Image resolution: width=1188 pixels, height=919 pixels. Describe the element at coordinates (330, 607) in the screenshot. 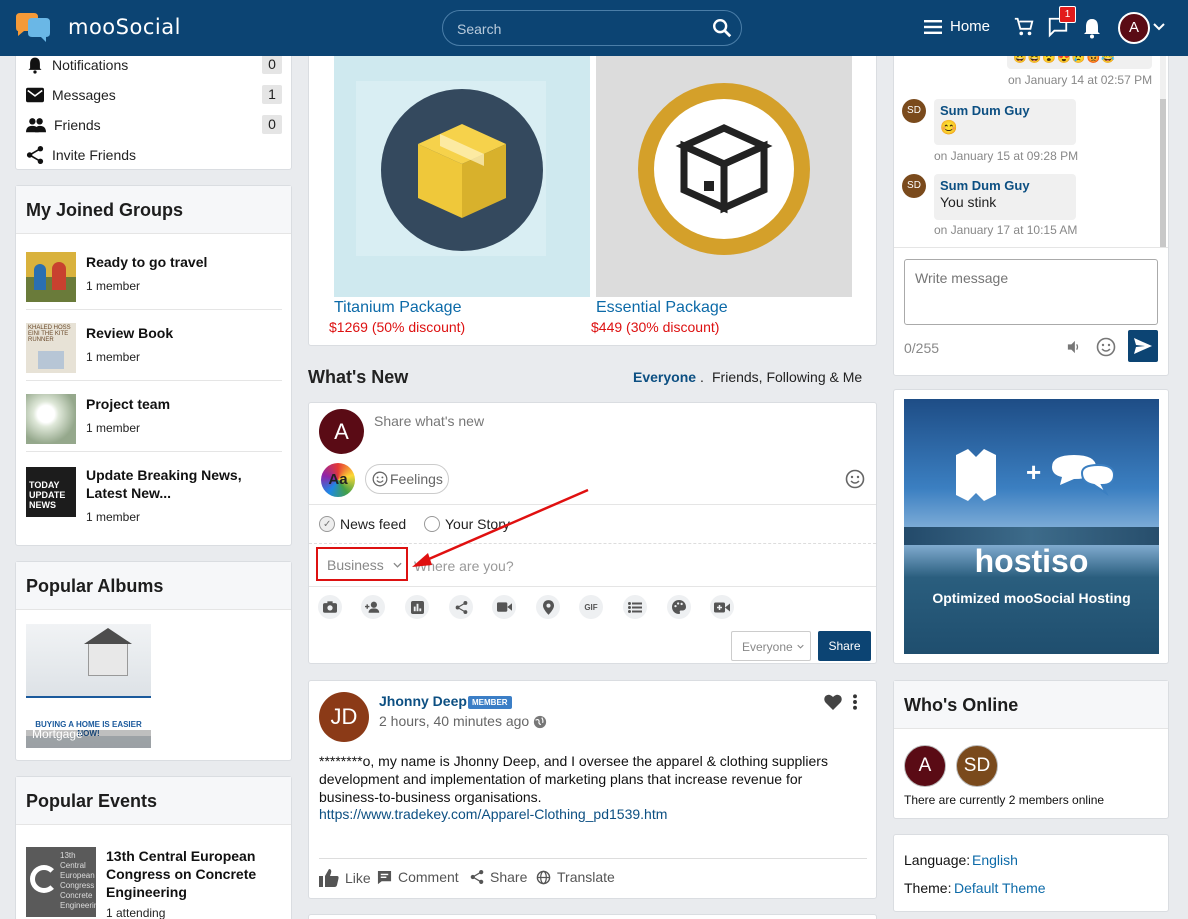

I see `photo-tool` at that location.